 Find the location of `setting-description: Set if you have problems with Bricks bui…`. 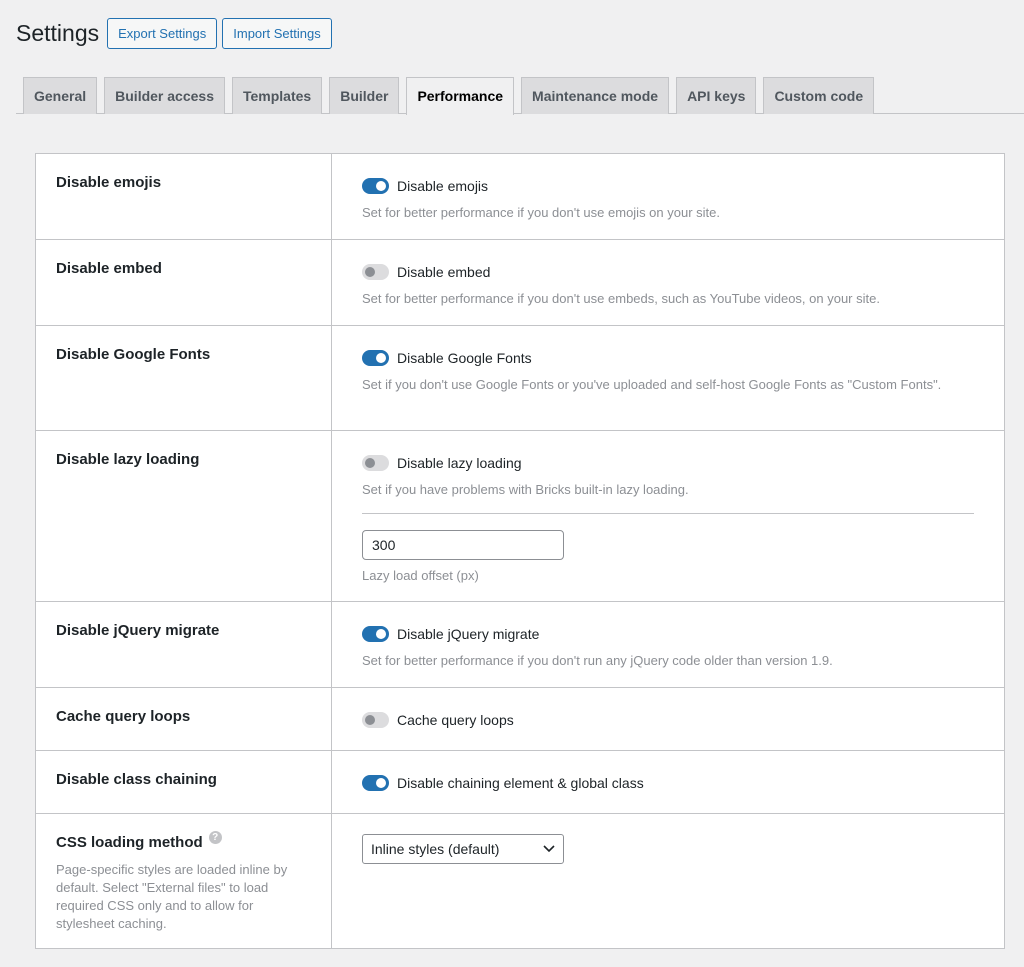

setting-description: Set if you have problems with Bricks bui… is located at coordinates (525, 489).